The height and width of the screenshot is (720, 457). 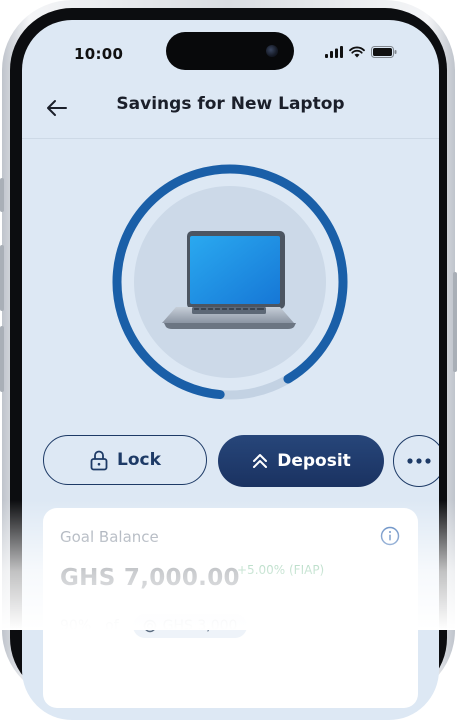 What do you see at coordinates (149, 626) in the screenshot?
I see `target-icon` at bounding box center [149, 626].